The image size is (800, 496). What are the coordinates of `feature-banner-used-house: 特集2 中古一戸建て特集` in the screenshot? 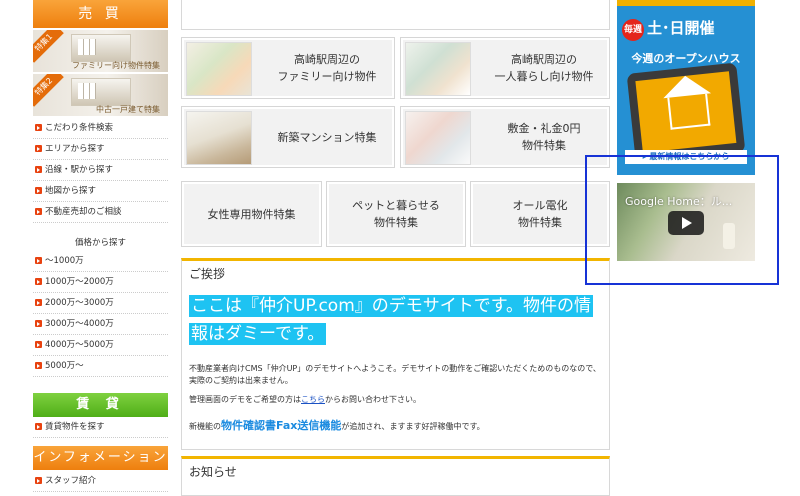 It's located at (100, 95).